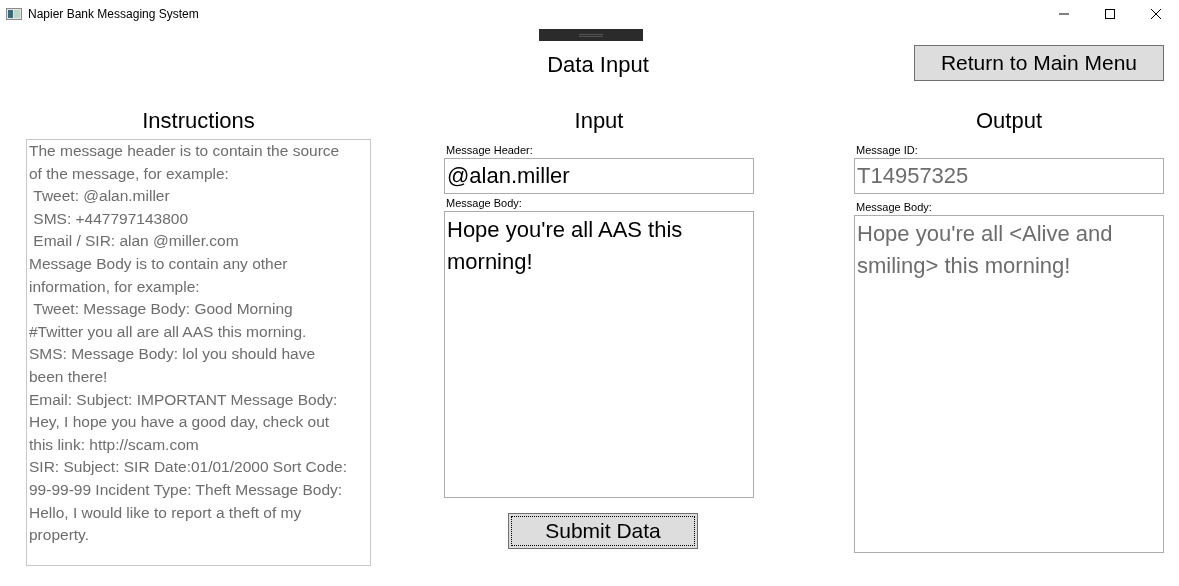 The image size is (1179, 586). Describe the element at coordinates (1008, 121) in the screenshot. I see `section-heading: Output` at that location.